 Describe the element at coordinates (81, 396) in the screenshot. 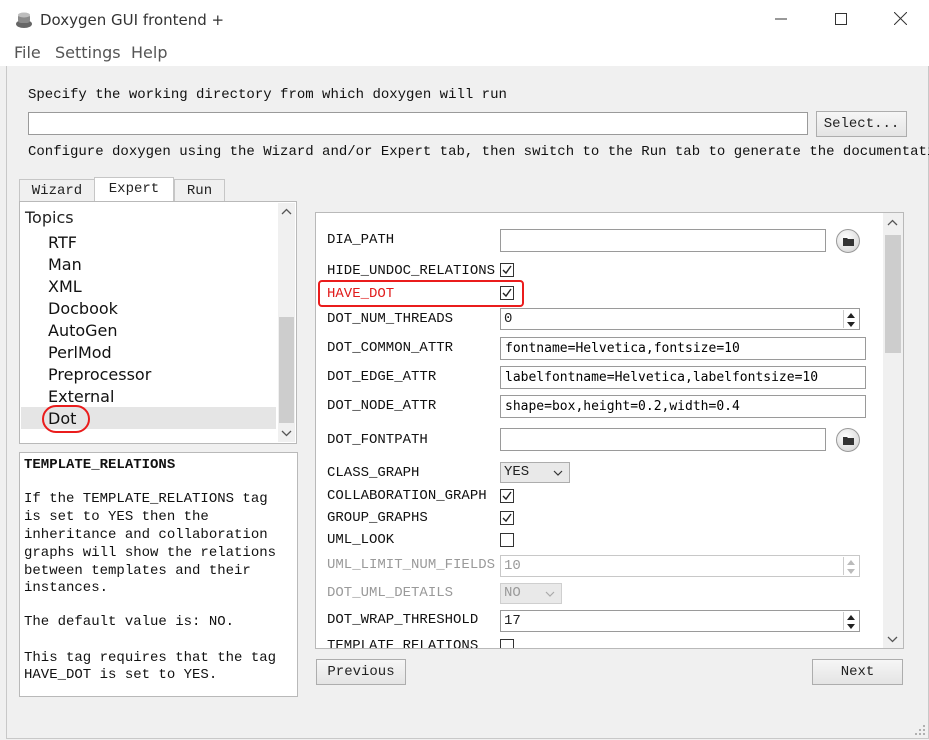

I see `topic-external: External` at that location.